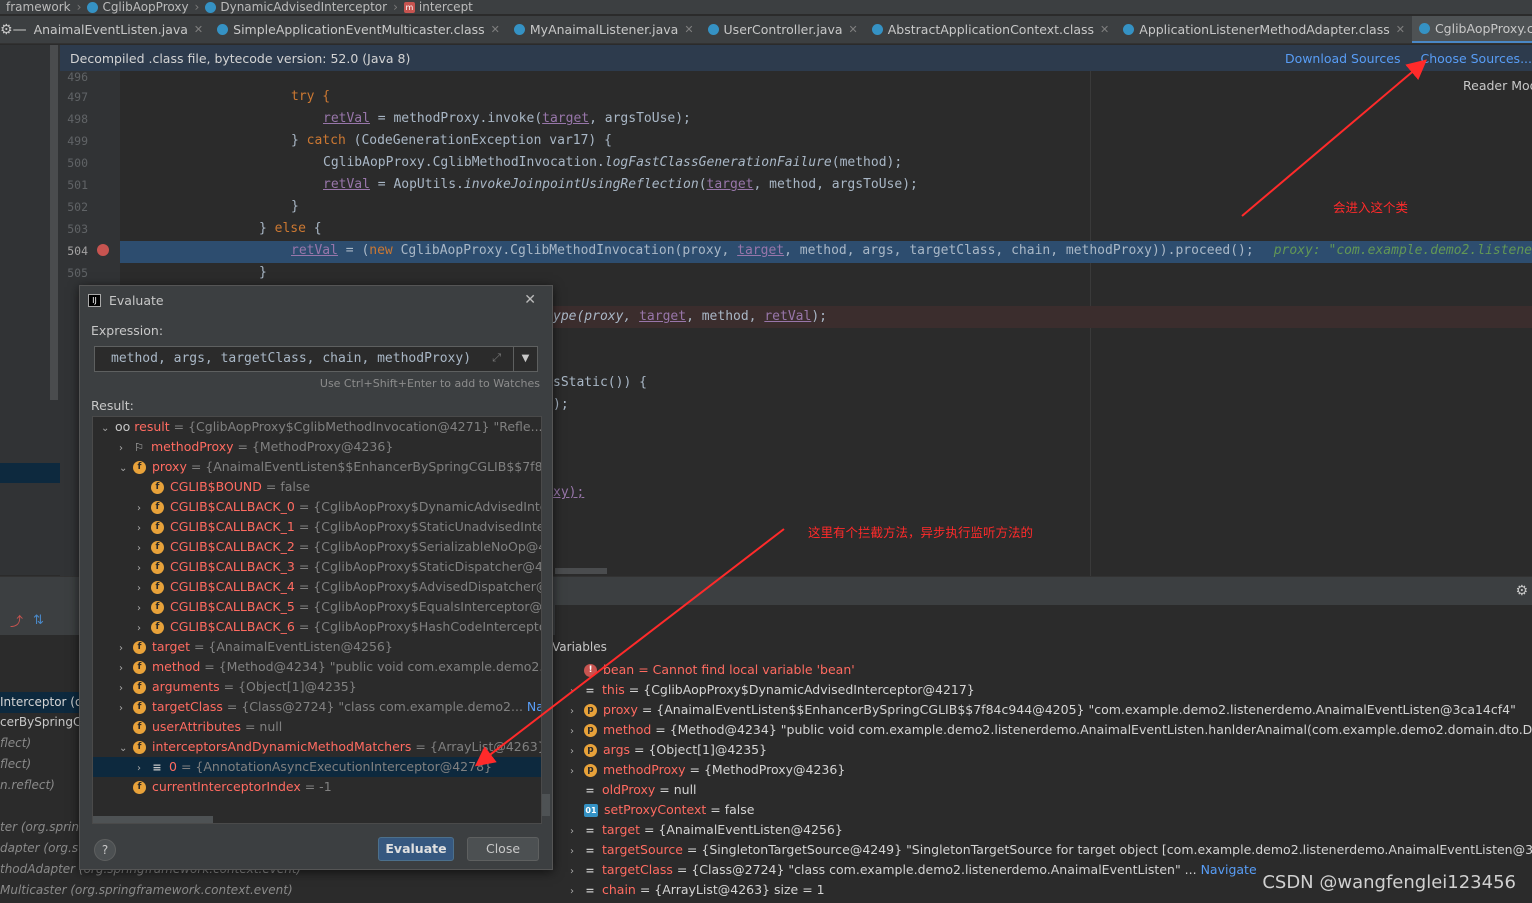 This screenshot has width=1532, height=903. Describe the element at coordinates (1334, 138) in the screenshot. I see `annotation-arrow-top` at that location.